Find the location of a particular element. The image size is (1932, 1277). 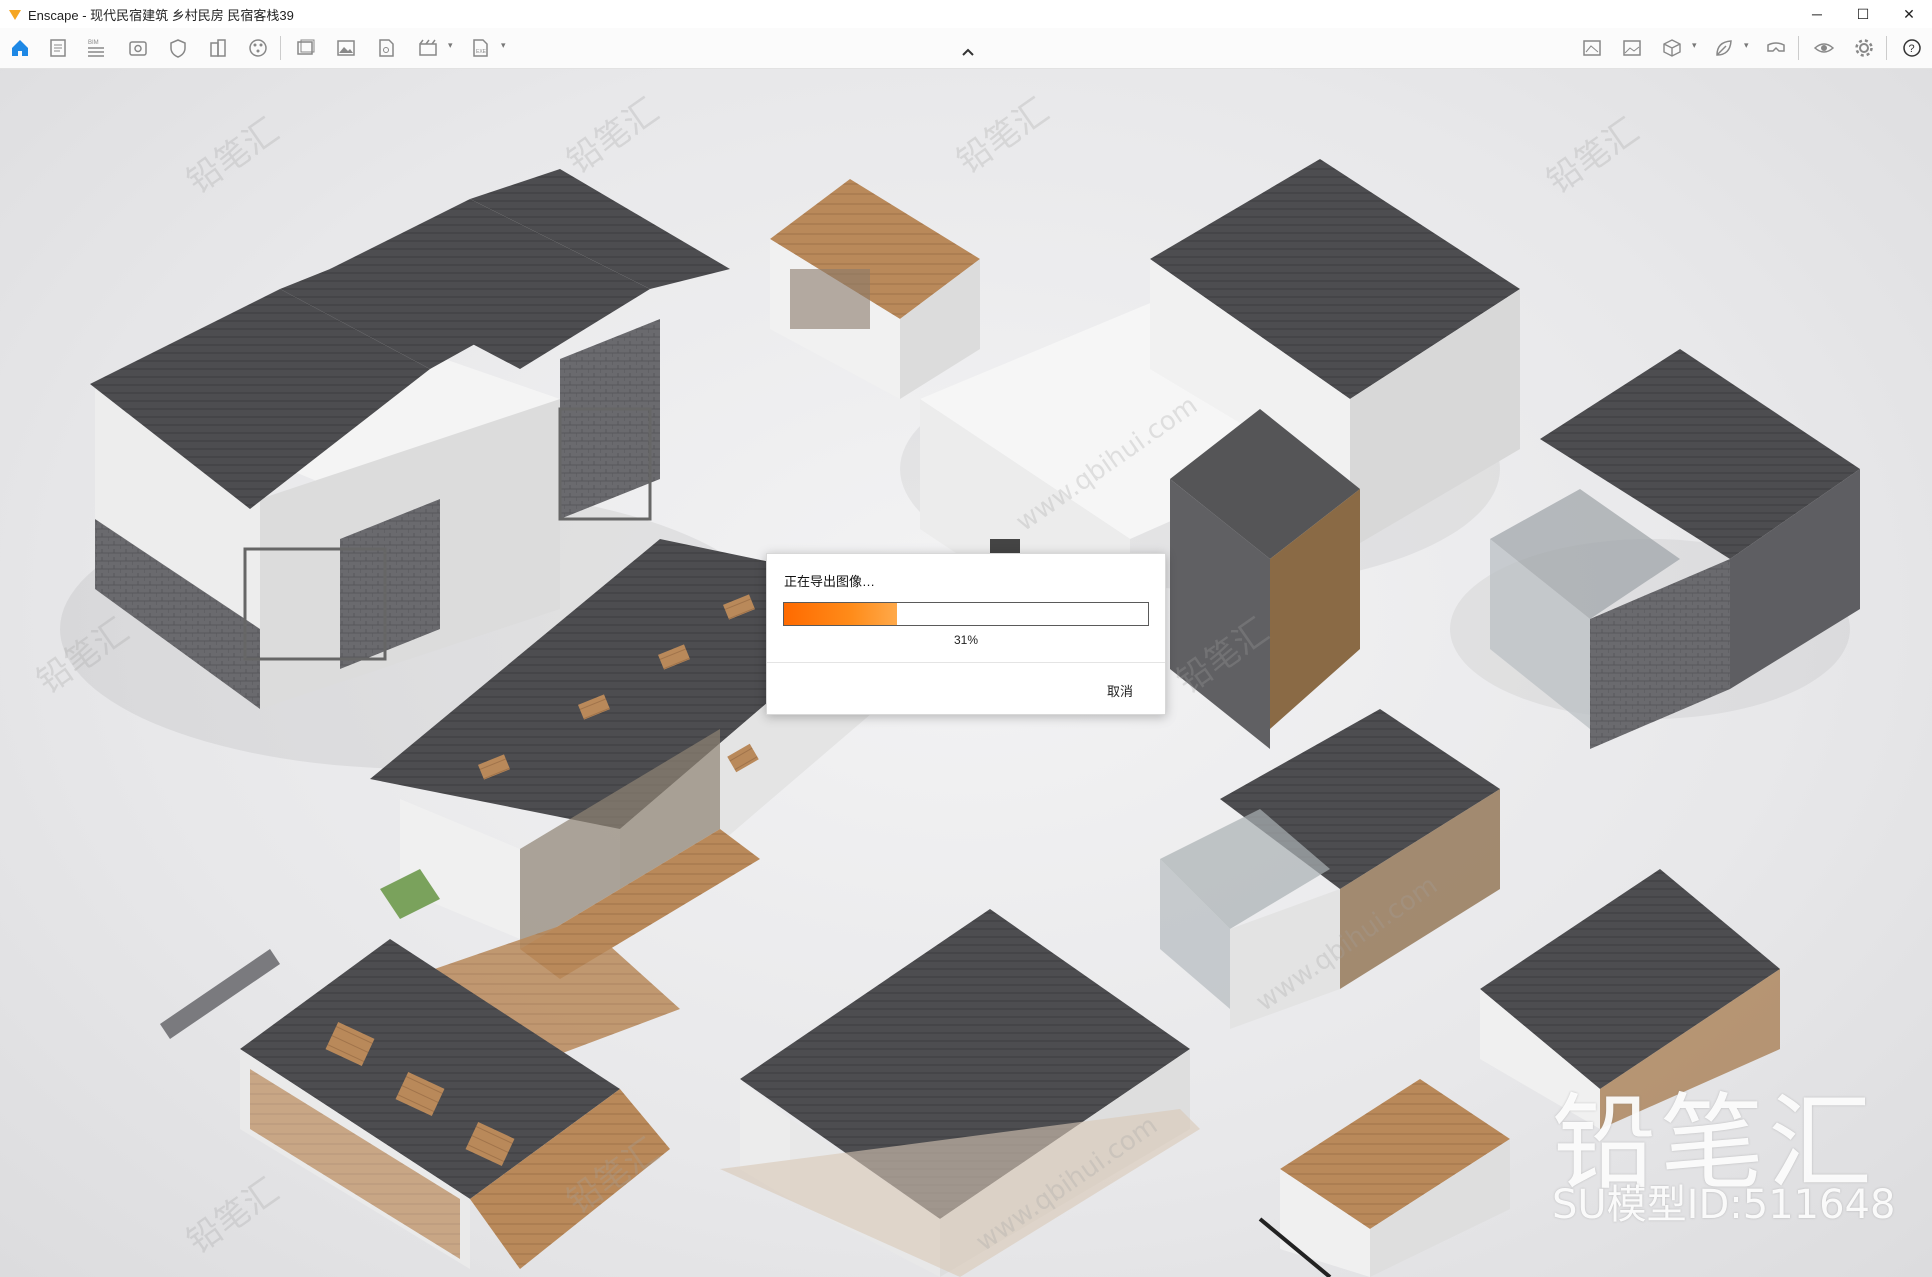

export-progress-dialog: 正在导出图像… 31% 取消 is located at coordinates (966, 634).